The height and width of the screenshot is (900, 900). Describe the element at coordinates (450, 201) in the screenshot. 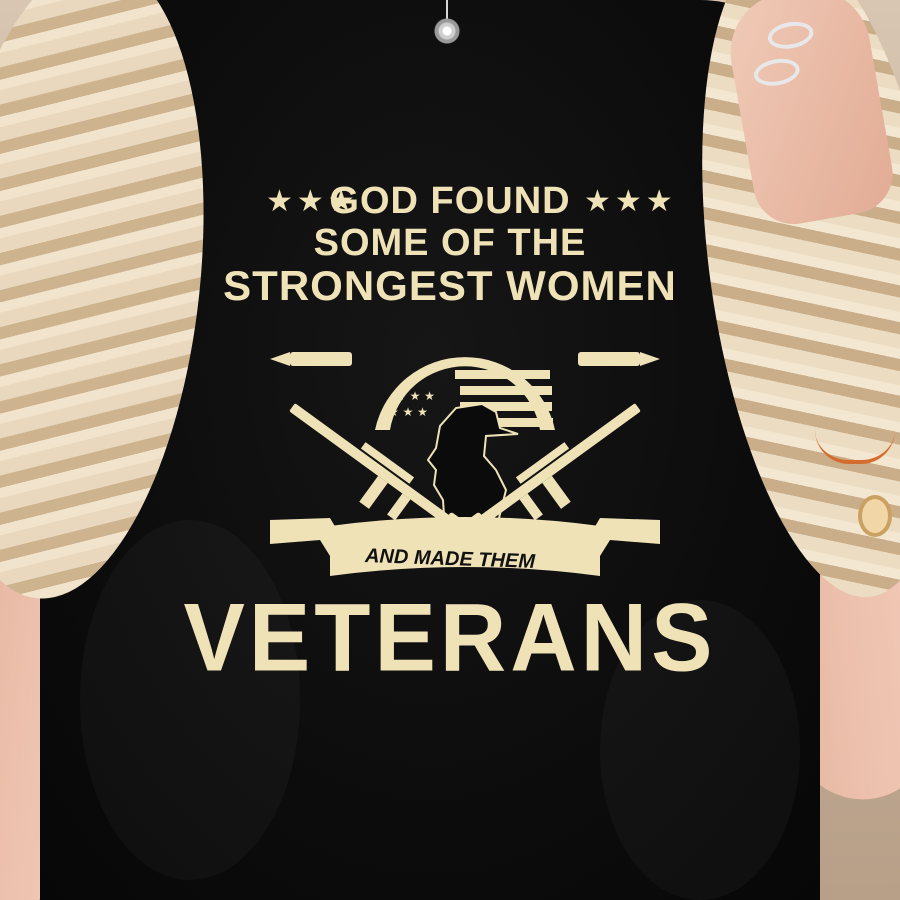

I see `headline-line-1: GOD FOUND` at that location.